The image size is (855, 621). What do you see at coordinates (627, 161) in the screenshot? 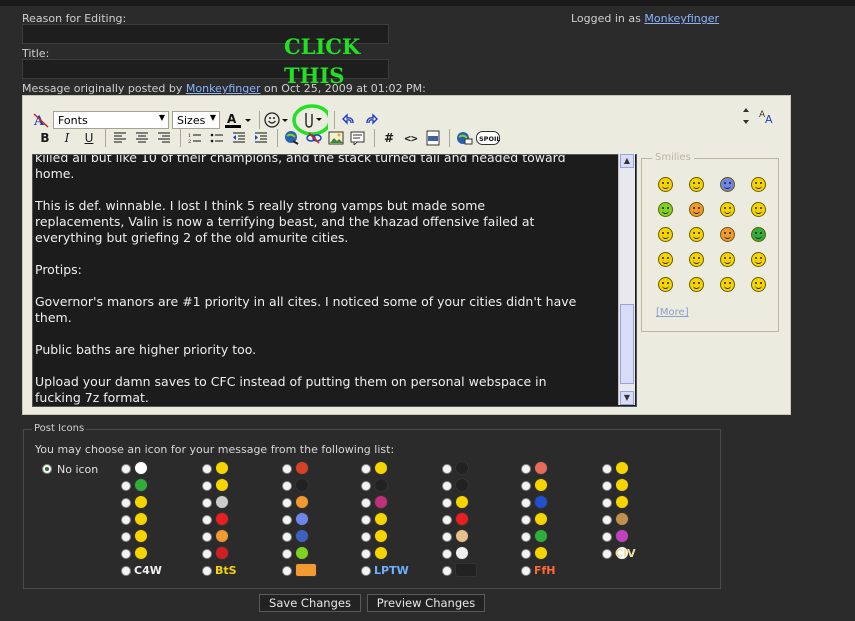
I see `scroll-up-arrow: ▲` at bounding box center [627, 161].